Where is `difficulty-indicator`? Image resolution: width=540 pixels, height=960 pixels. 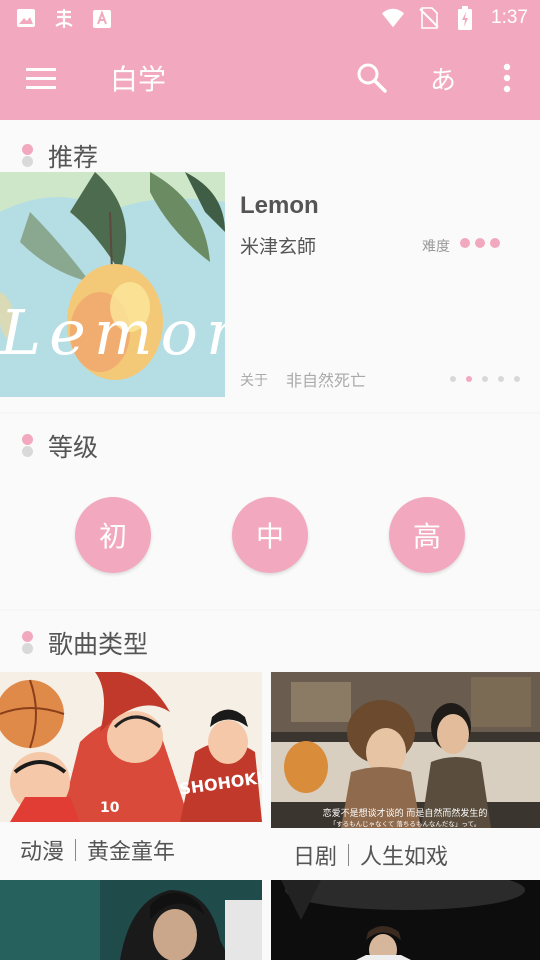
difficulty-indicator is located at coordinates (480, 243).